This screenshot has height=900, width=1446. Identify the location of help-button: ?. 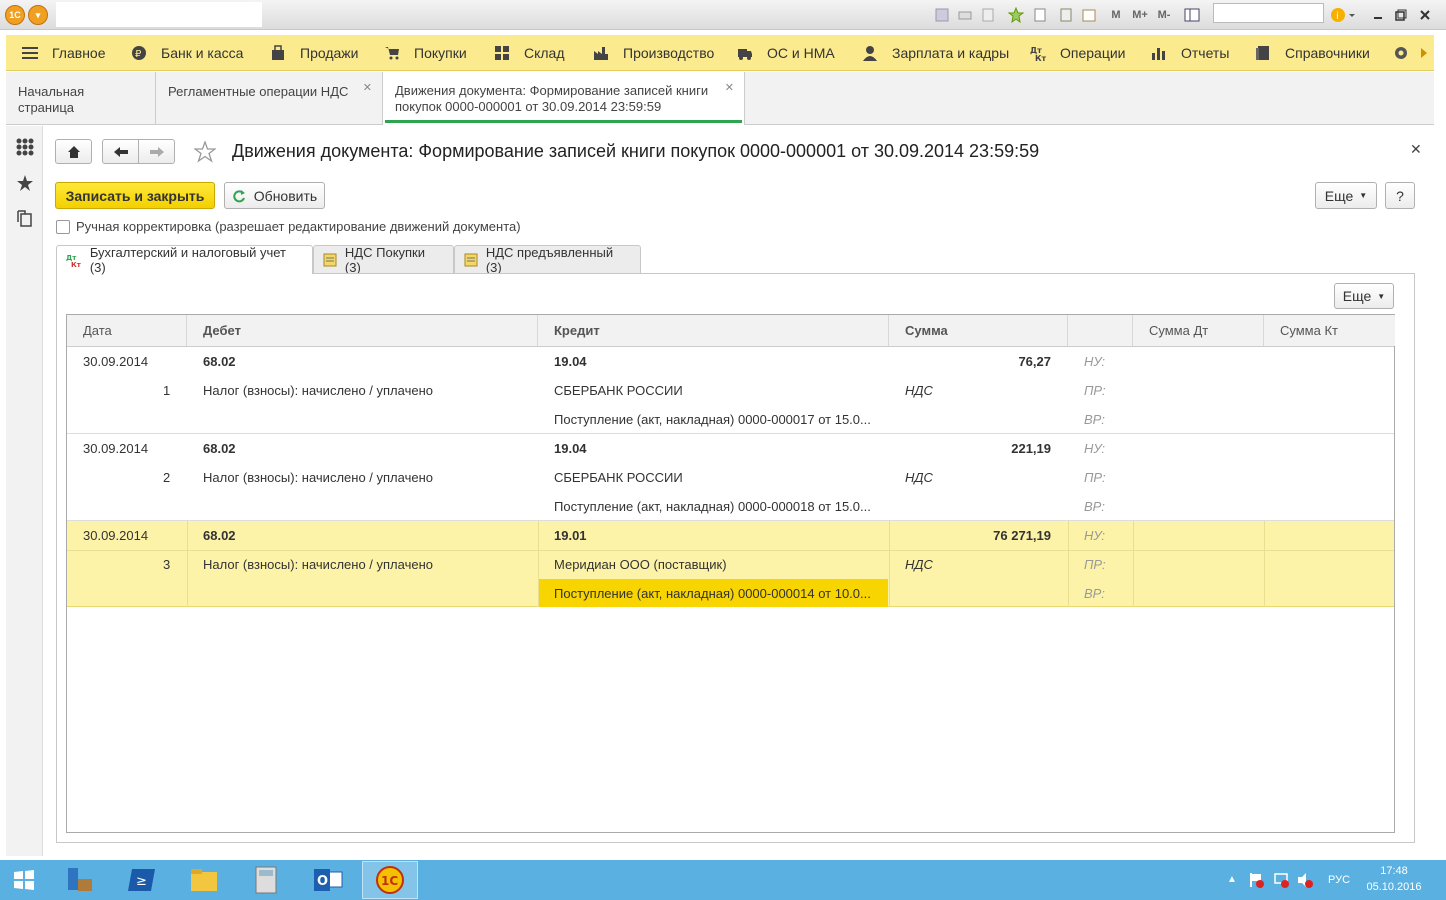
(1400, 195).